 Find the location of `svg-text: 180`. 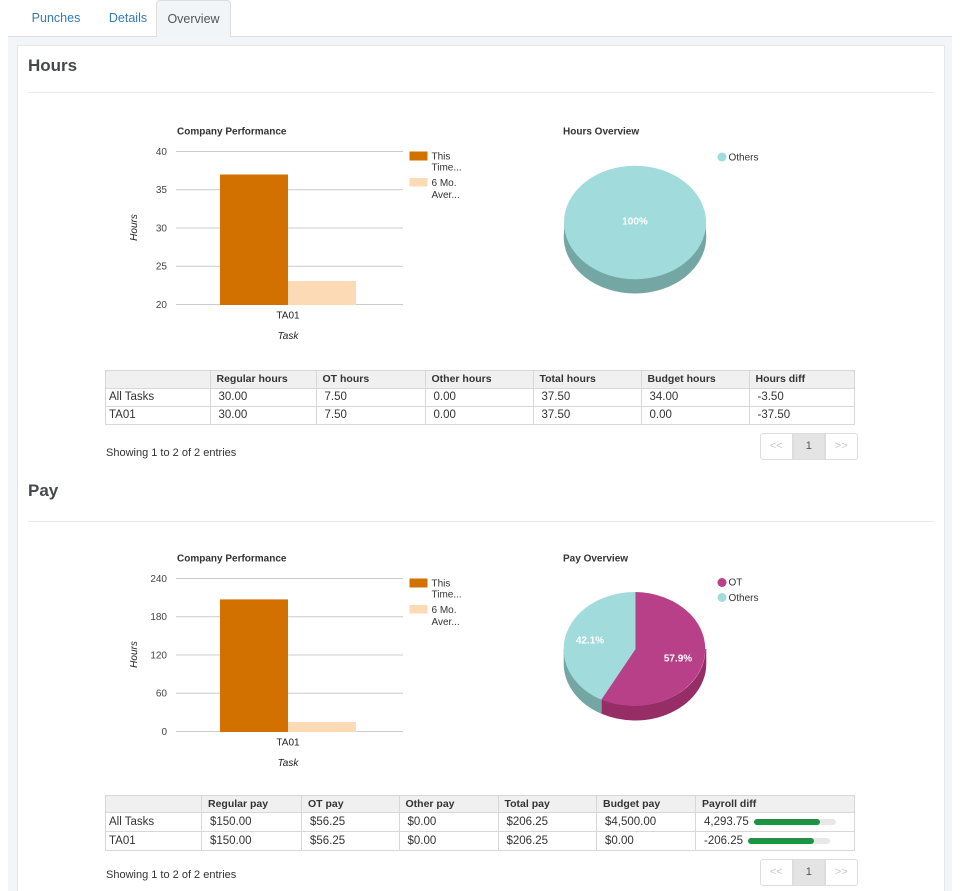

svg-text: 180 is located at coordinates (158, 617).